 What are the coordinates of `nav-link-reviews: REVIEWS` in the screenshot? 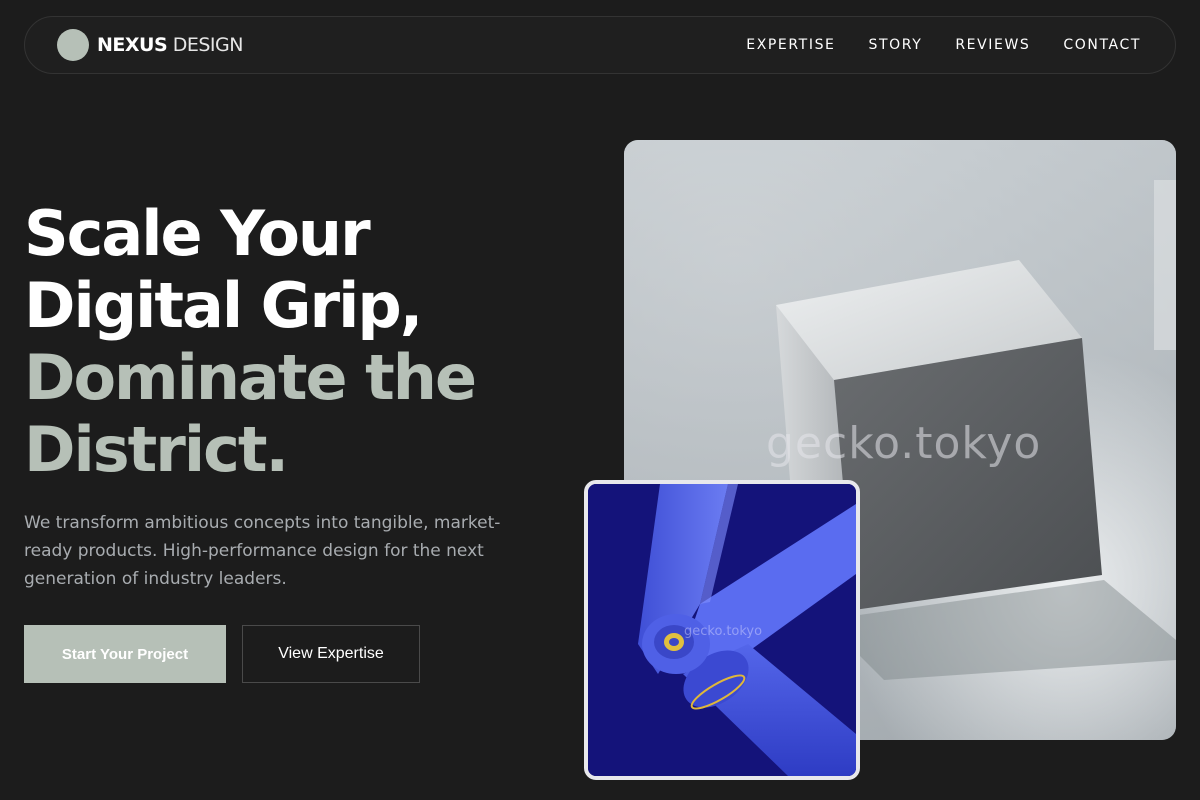 It's located at (992, 45).